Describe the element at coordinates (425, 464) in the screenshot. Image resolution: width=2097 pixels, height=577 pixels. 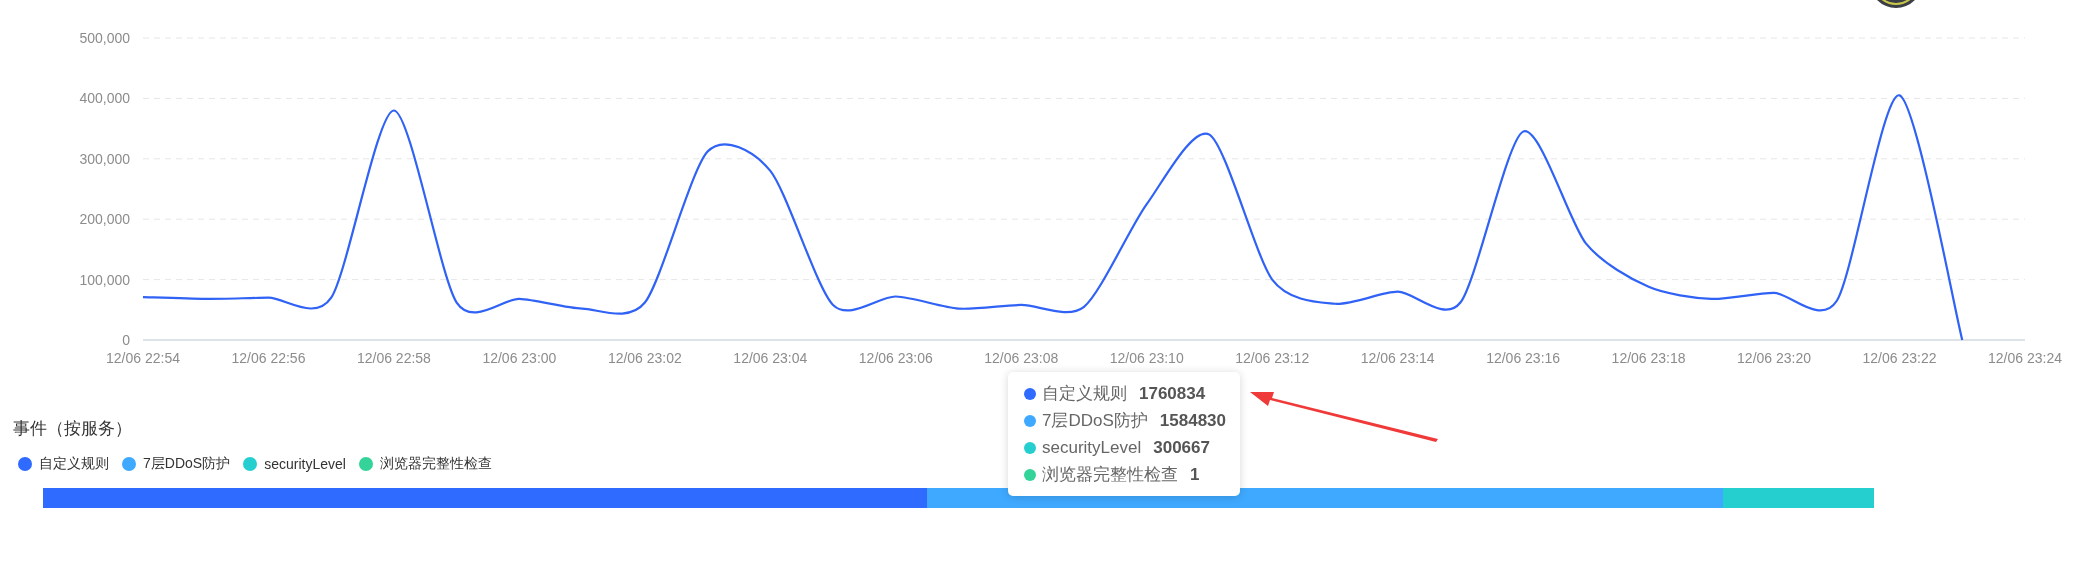
I see `legend-item: 浏览器完整性检查` at that location.